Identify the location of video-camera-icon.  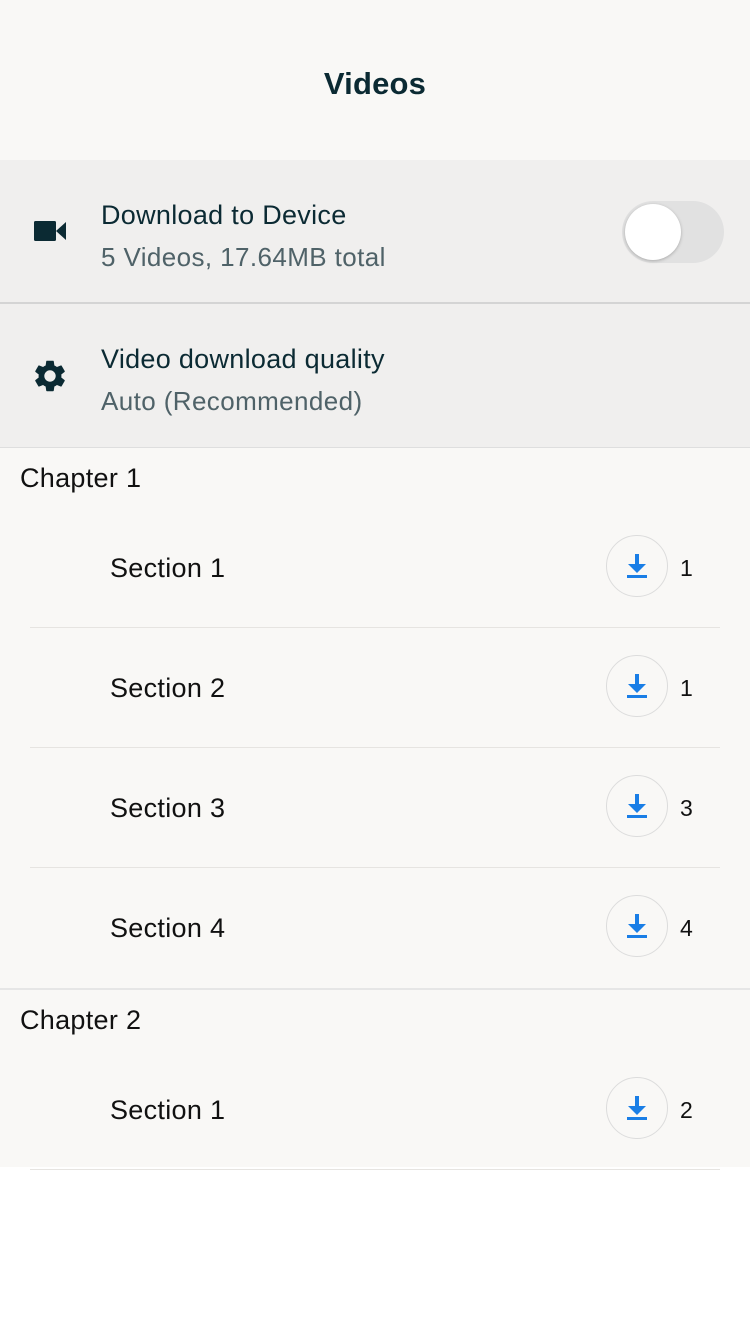
(50, 231).